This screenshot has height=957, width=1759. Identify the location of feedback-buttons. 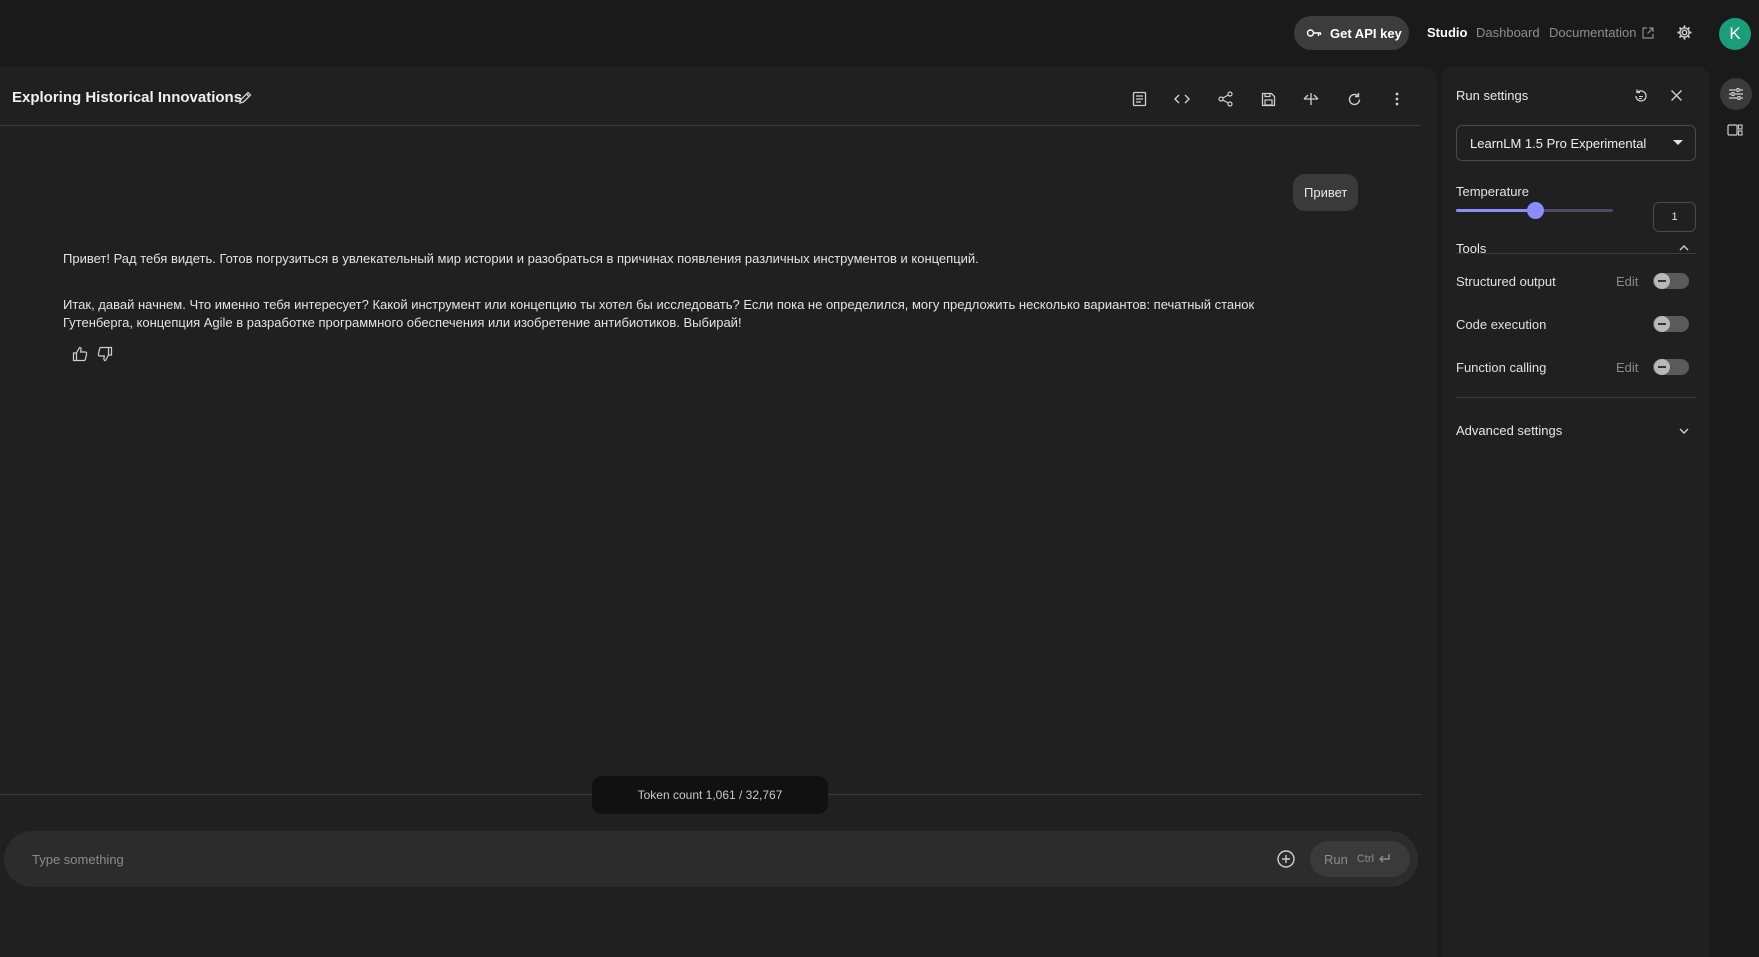
(92, 354).